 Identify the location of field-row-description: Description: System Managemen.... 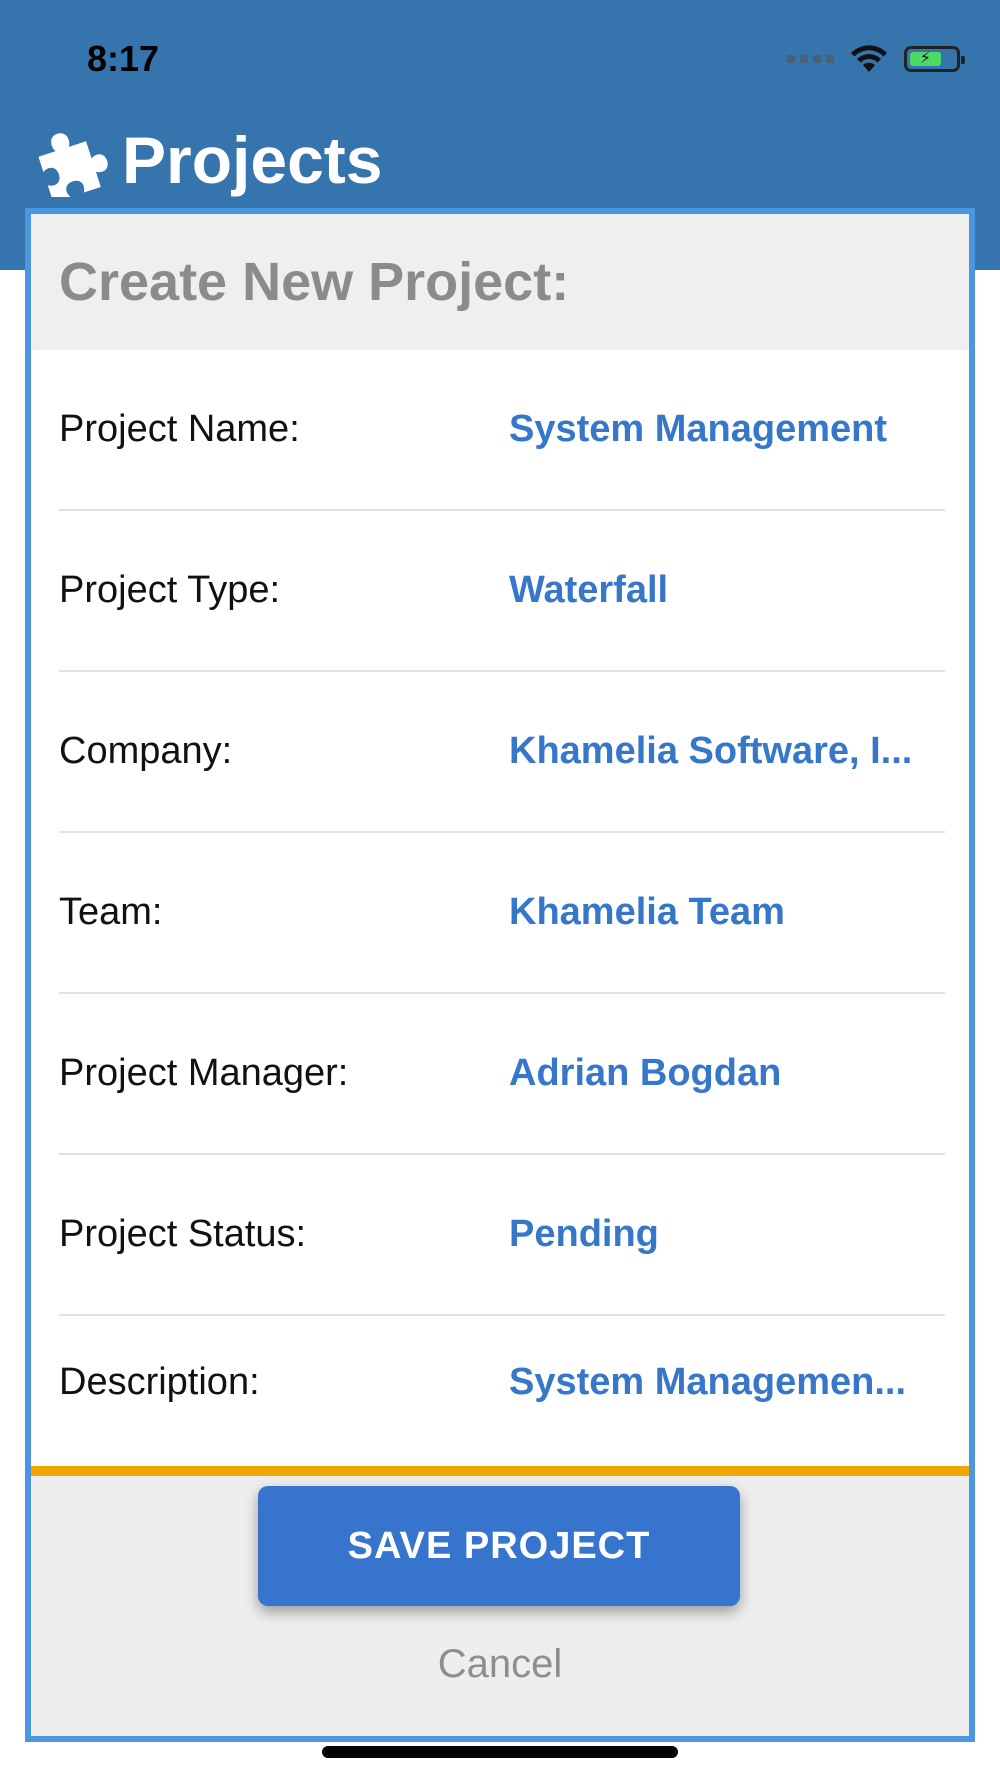
(502, 1386).